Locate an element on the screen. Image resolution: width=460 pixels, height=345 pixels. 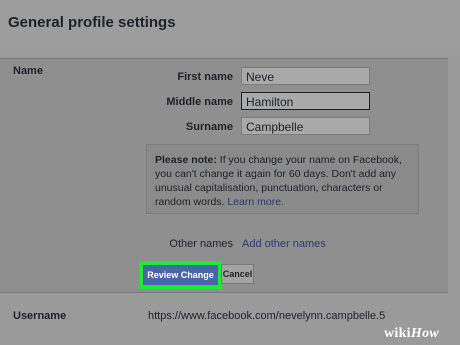
learn-more-link: Learn more. is located at coordinates (255, 202).